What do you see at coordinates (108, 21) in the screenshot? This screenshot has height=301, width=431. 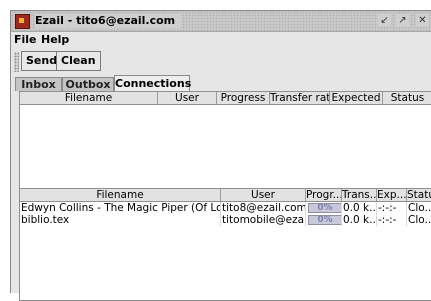 I see `window-title: Ezail - tito6@ezail.com` at bounding box center [108, 21].